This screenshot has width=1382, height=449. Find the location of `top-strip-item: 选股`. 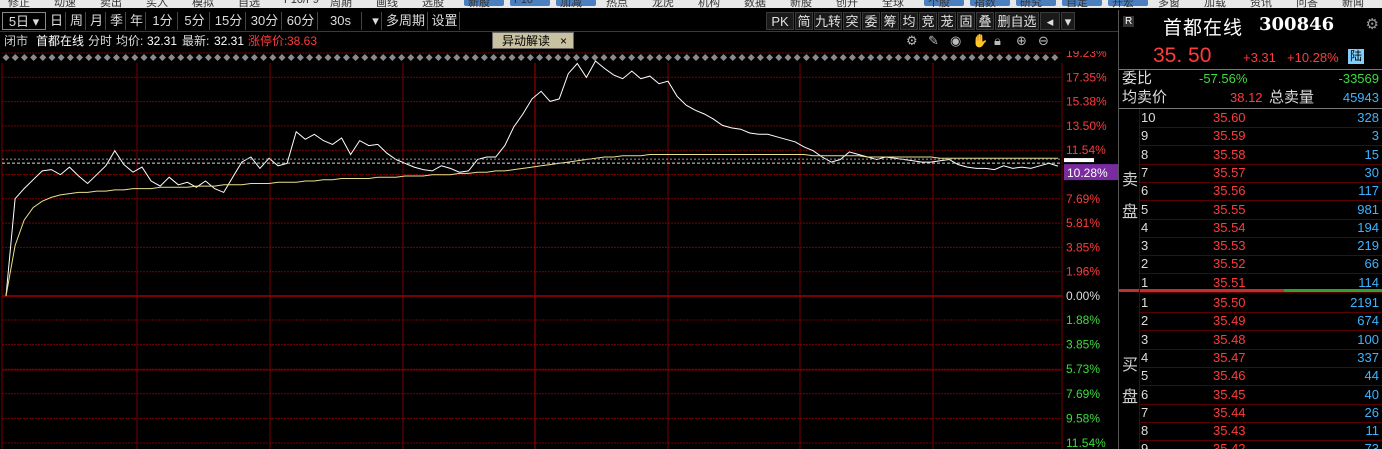

top-strip-item: 选股 is located at coordinates (433, 4).